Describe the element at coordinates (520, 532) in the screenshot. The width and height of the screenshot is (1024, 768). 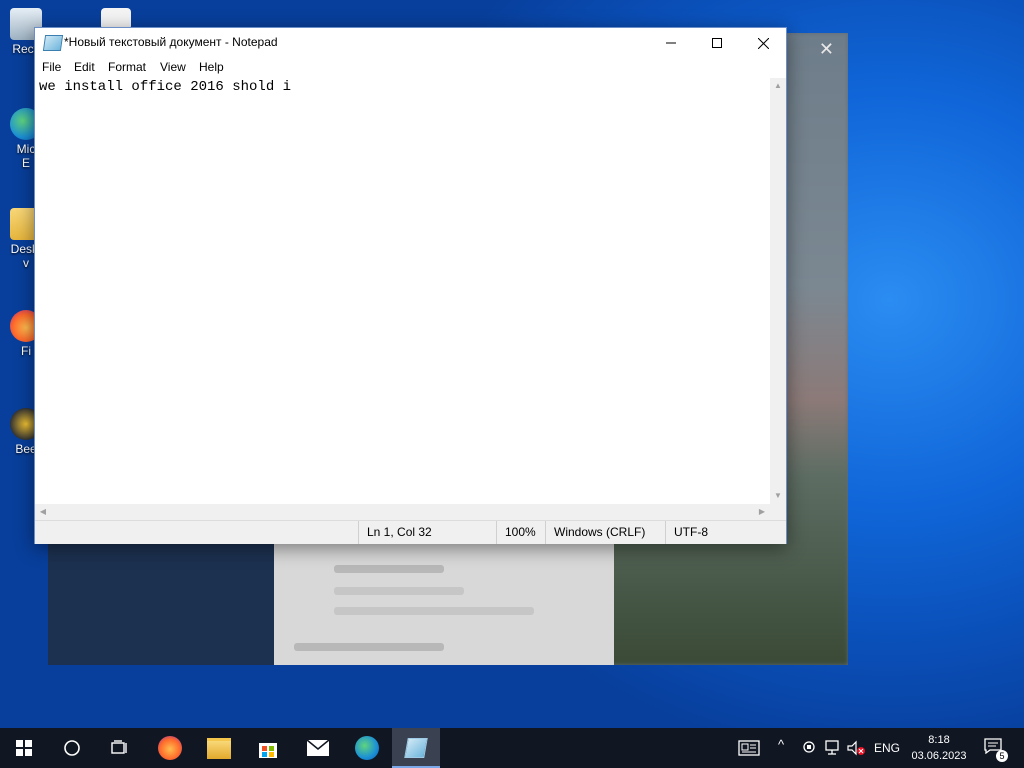
I see `status-zoom: 100%` at that location.